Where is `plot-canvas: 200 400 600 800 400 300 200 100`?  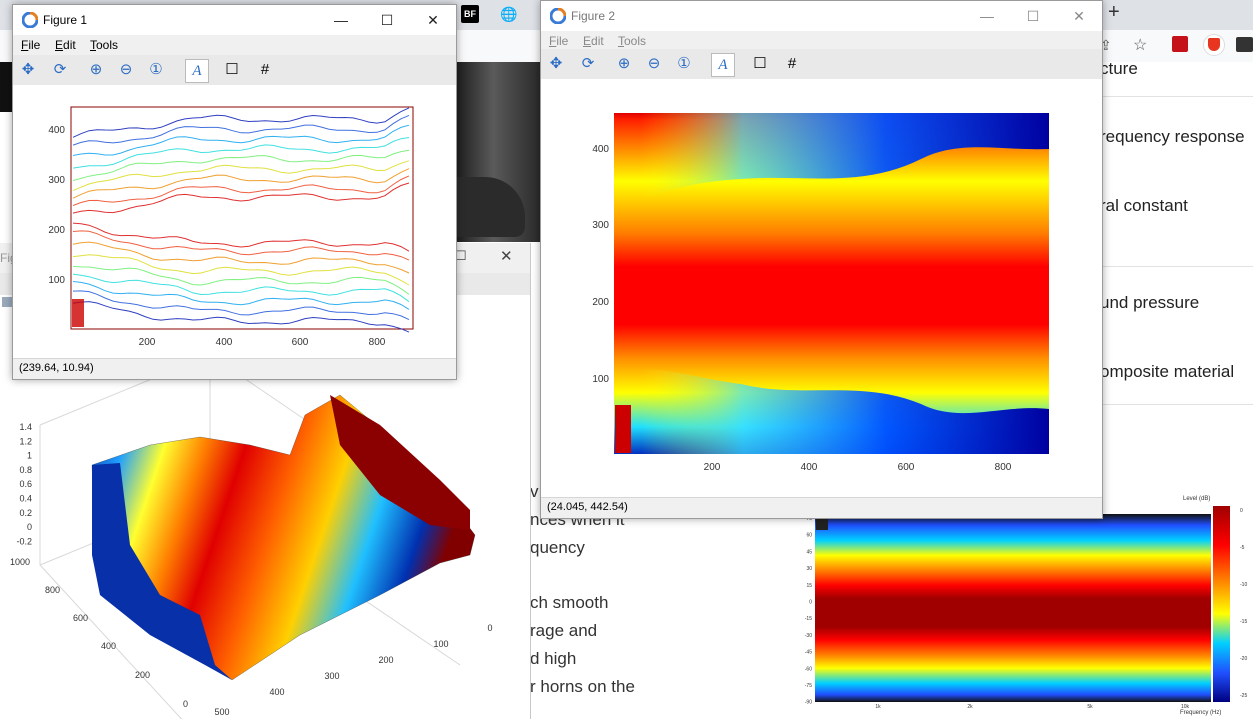 plot-canvas: 200 400 600 800 400 300 200 100 is located at coordinates (234, 222).